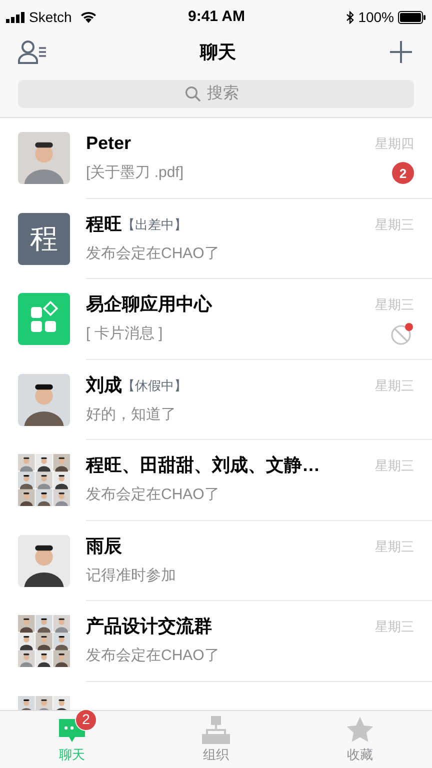 This screenshot has height=768, width=432. What do you see at coordinates (131, 414) in the screenshot?
I see `message-preview: 好的，知道了` at bounding box center [131, 414].